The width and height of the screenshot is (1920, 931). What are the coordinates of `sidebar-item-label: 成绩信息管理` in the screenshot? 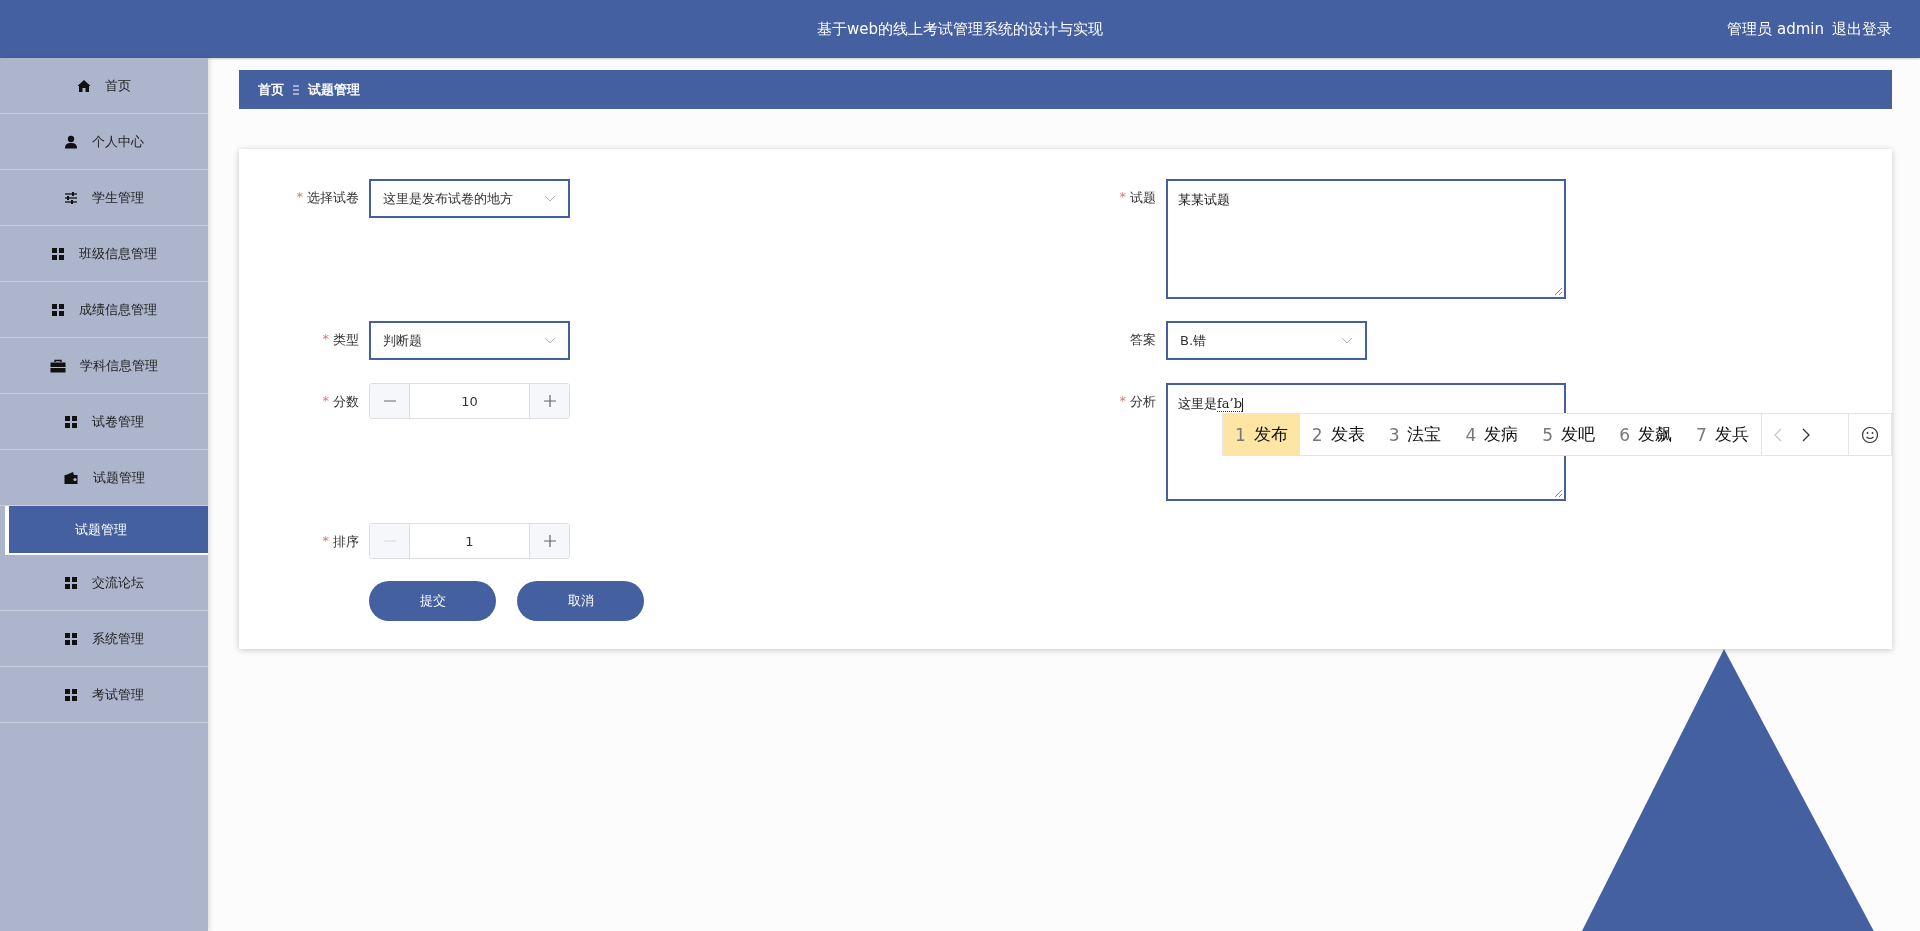 It's located at (118, 309).